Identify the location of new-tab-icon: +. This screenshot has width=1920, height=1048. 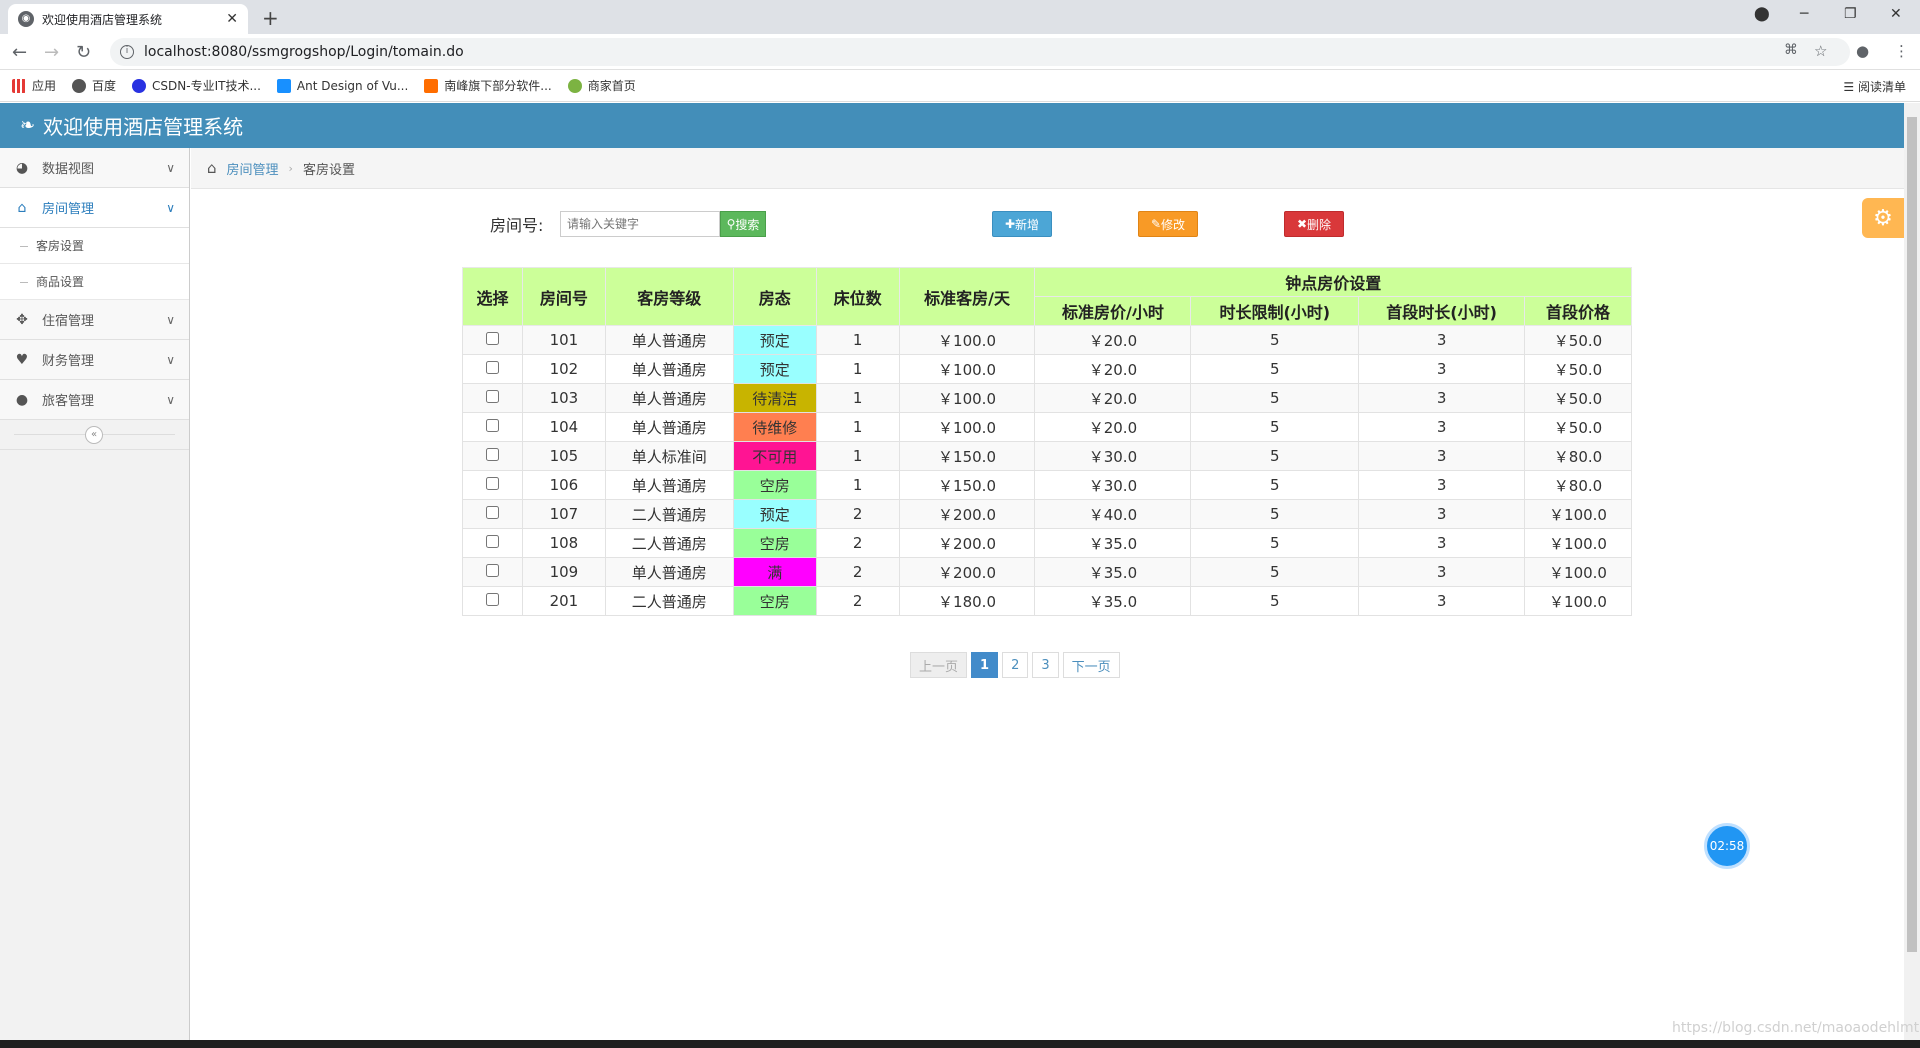
(270, 18).